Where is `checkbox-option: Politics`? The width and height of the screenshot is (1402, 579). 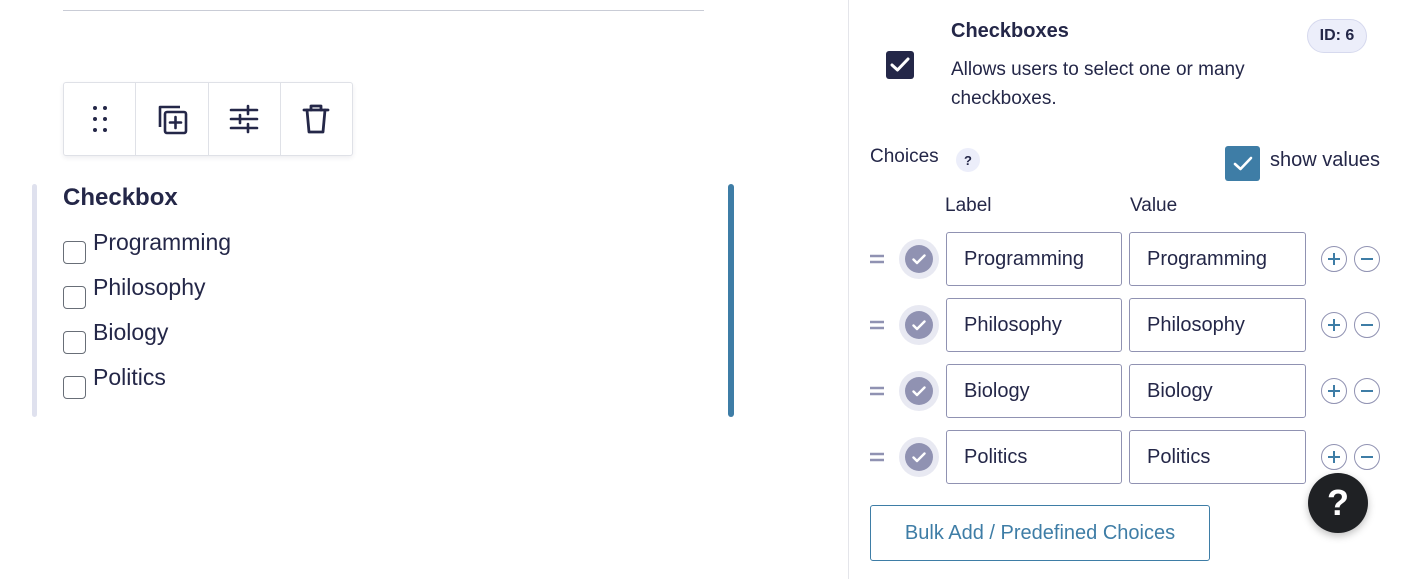 checkbox-option: Politics is located at coordinates (114, 381).